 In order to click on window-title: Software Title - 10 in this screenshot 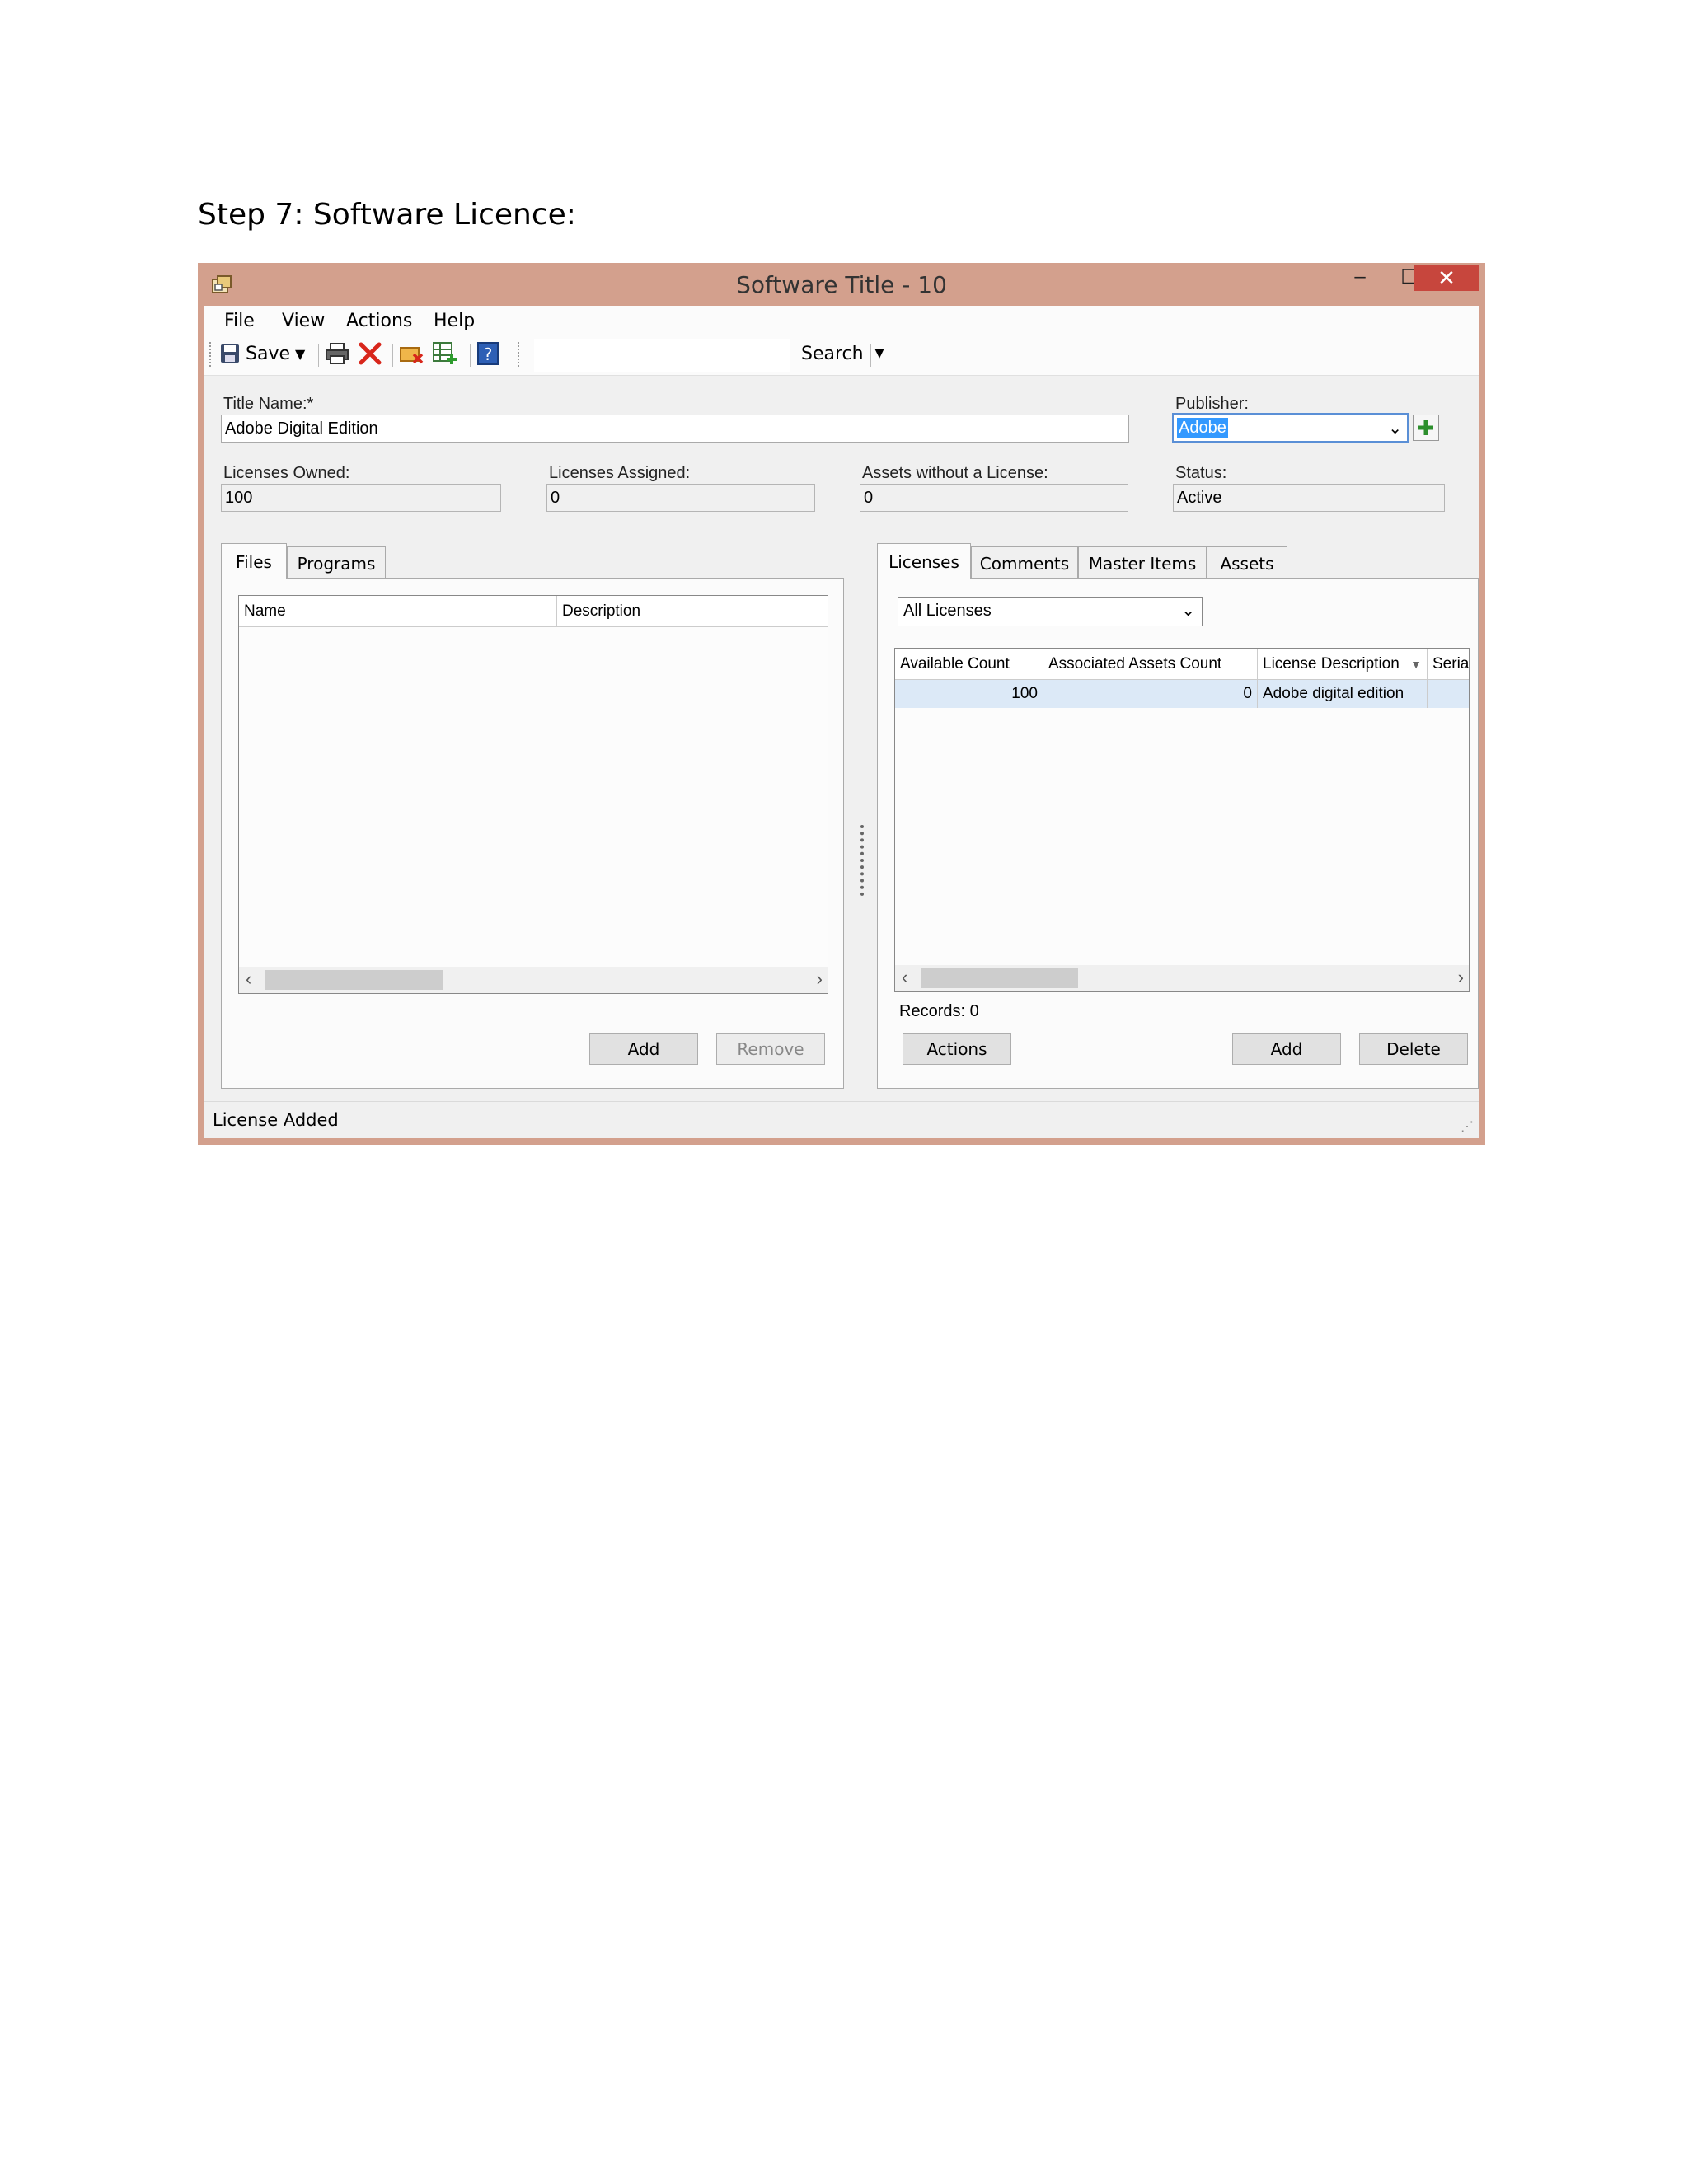, I will do `click(842, 284)`.